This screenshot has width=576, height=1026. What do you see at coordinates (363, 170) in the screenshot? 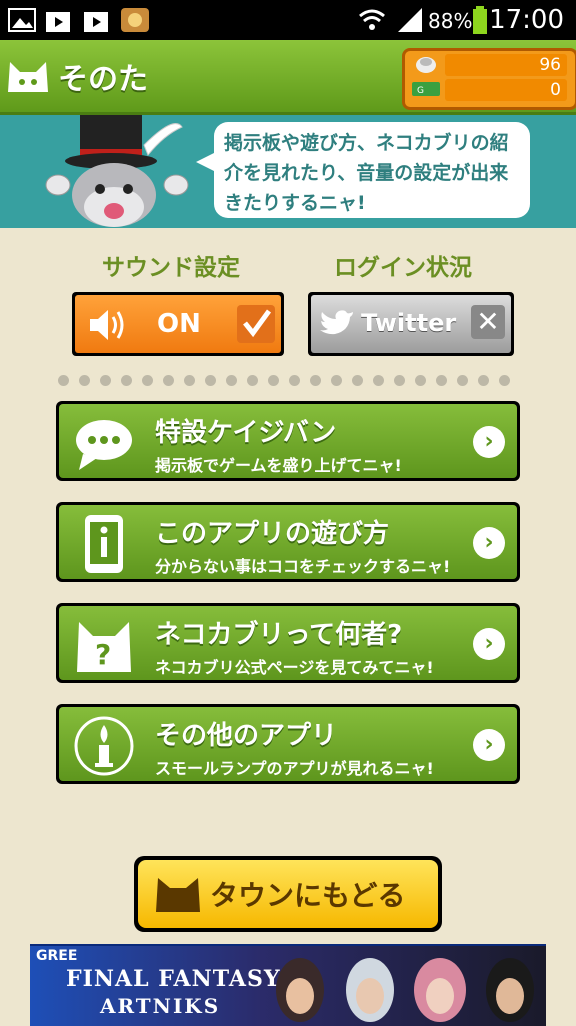
I see `mascot-speech-bubble: 掲示板や遊び方、ネコカブリの紹介を見れたり、音量の設定が出来きたりするニャ!` at bounding box center [363, 170].